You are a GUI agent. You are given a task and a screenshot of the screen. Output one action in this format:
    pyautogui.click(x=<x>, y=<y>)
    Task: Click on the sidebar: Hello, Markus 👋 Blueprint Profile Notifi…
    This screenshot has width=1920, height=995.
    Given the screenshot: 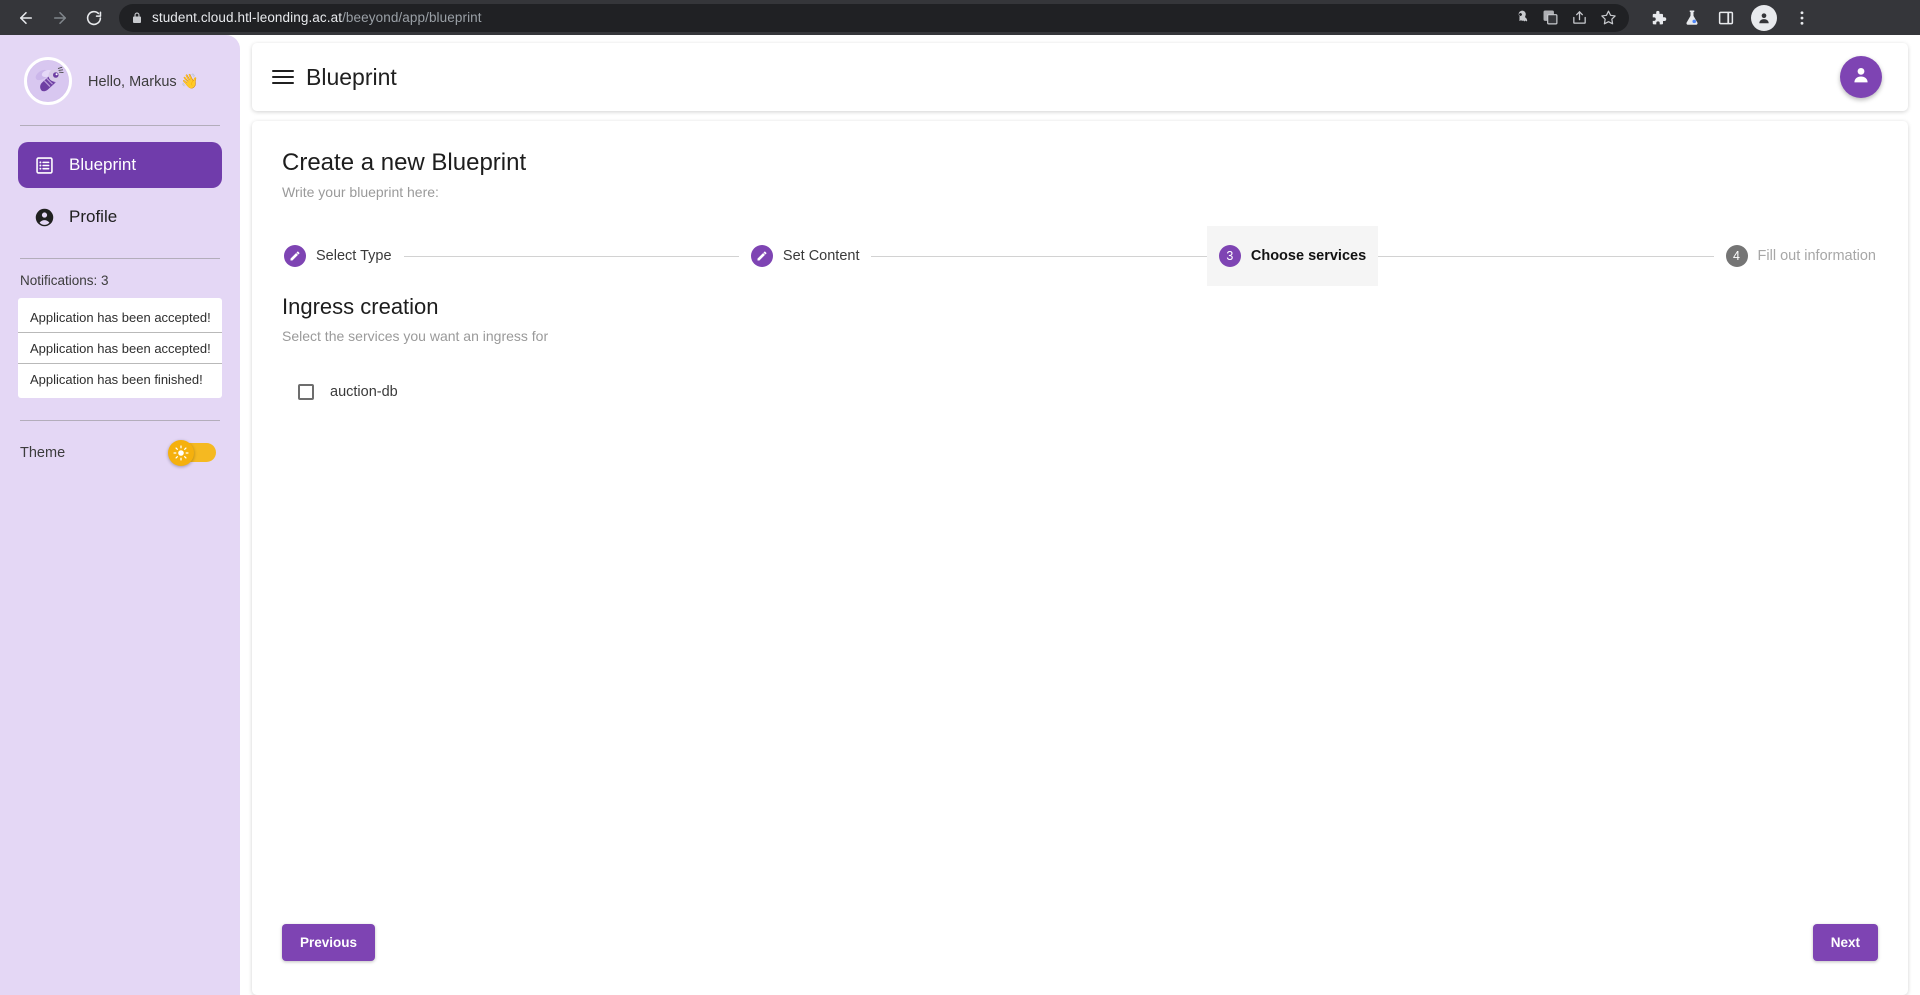 What is the action you would take?
    pyautogui.click(x=120, y=515)
    